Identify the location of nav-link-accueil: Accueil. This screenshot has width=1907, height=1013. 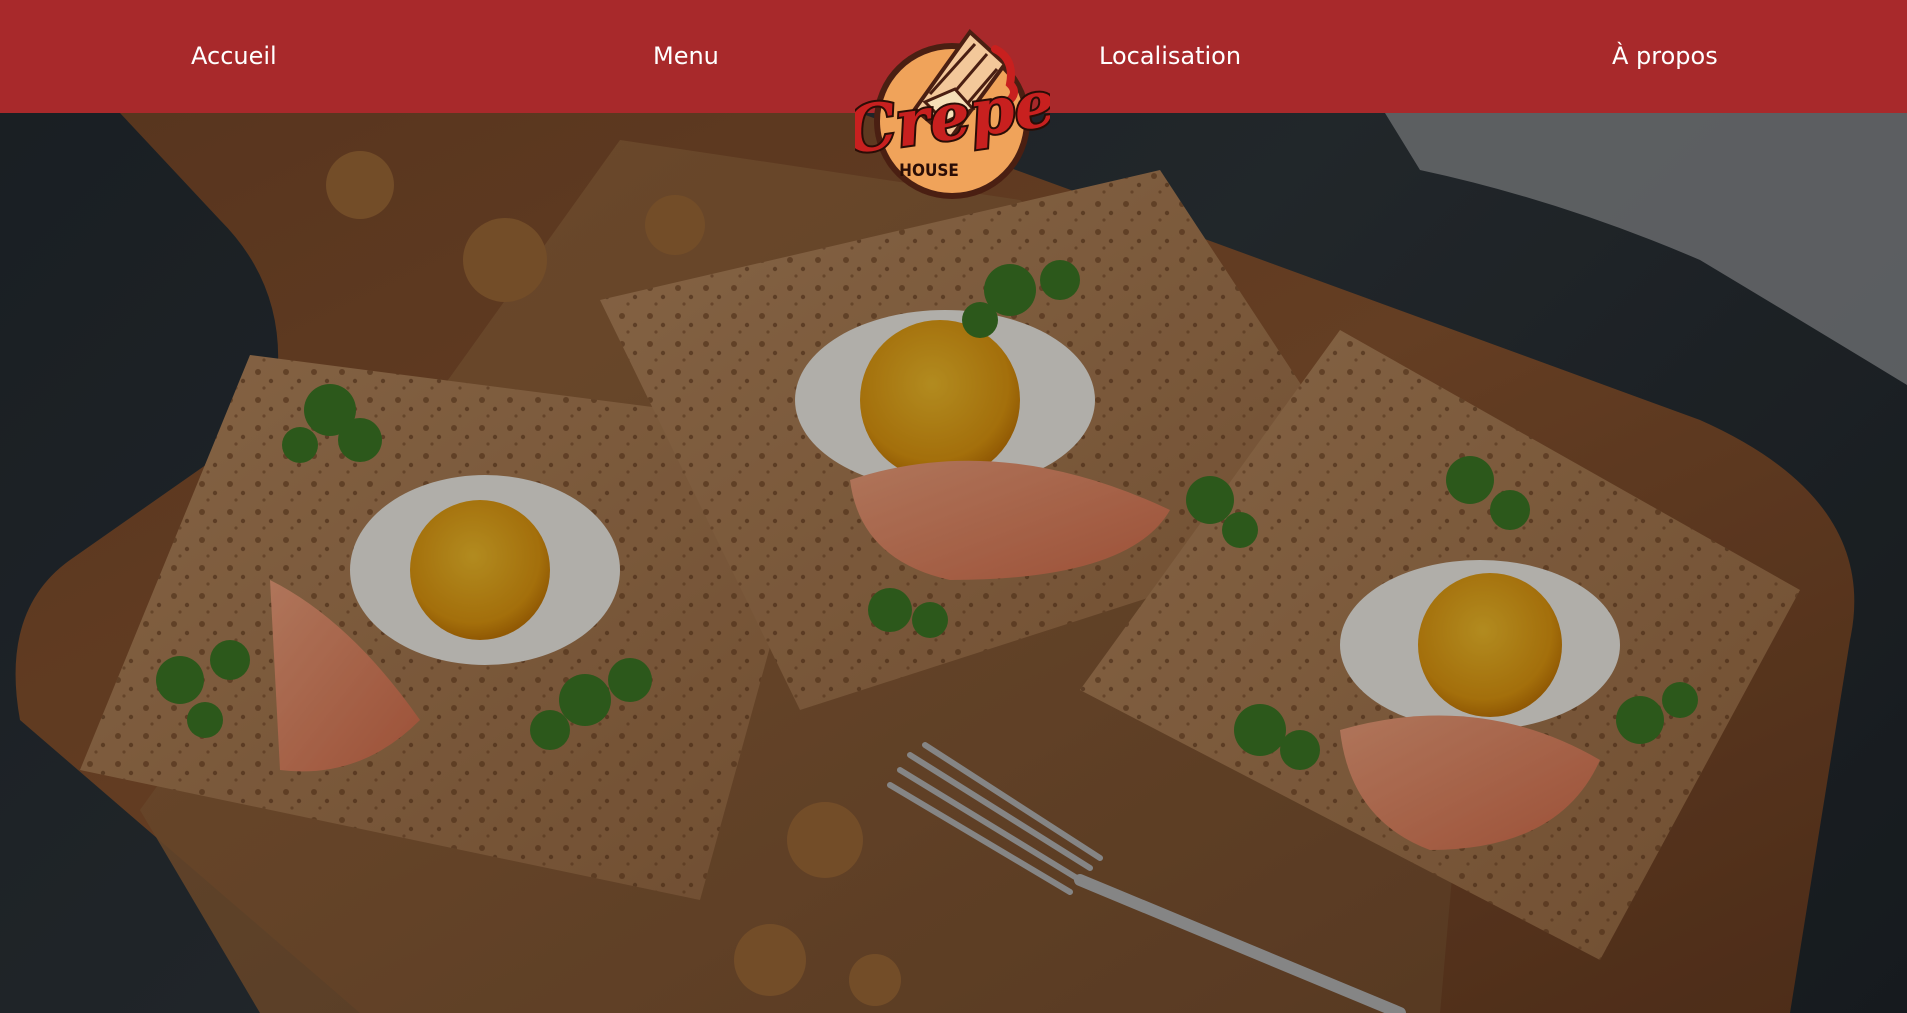
(234, 56).